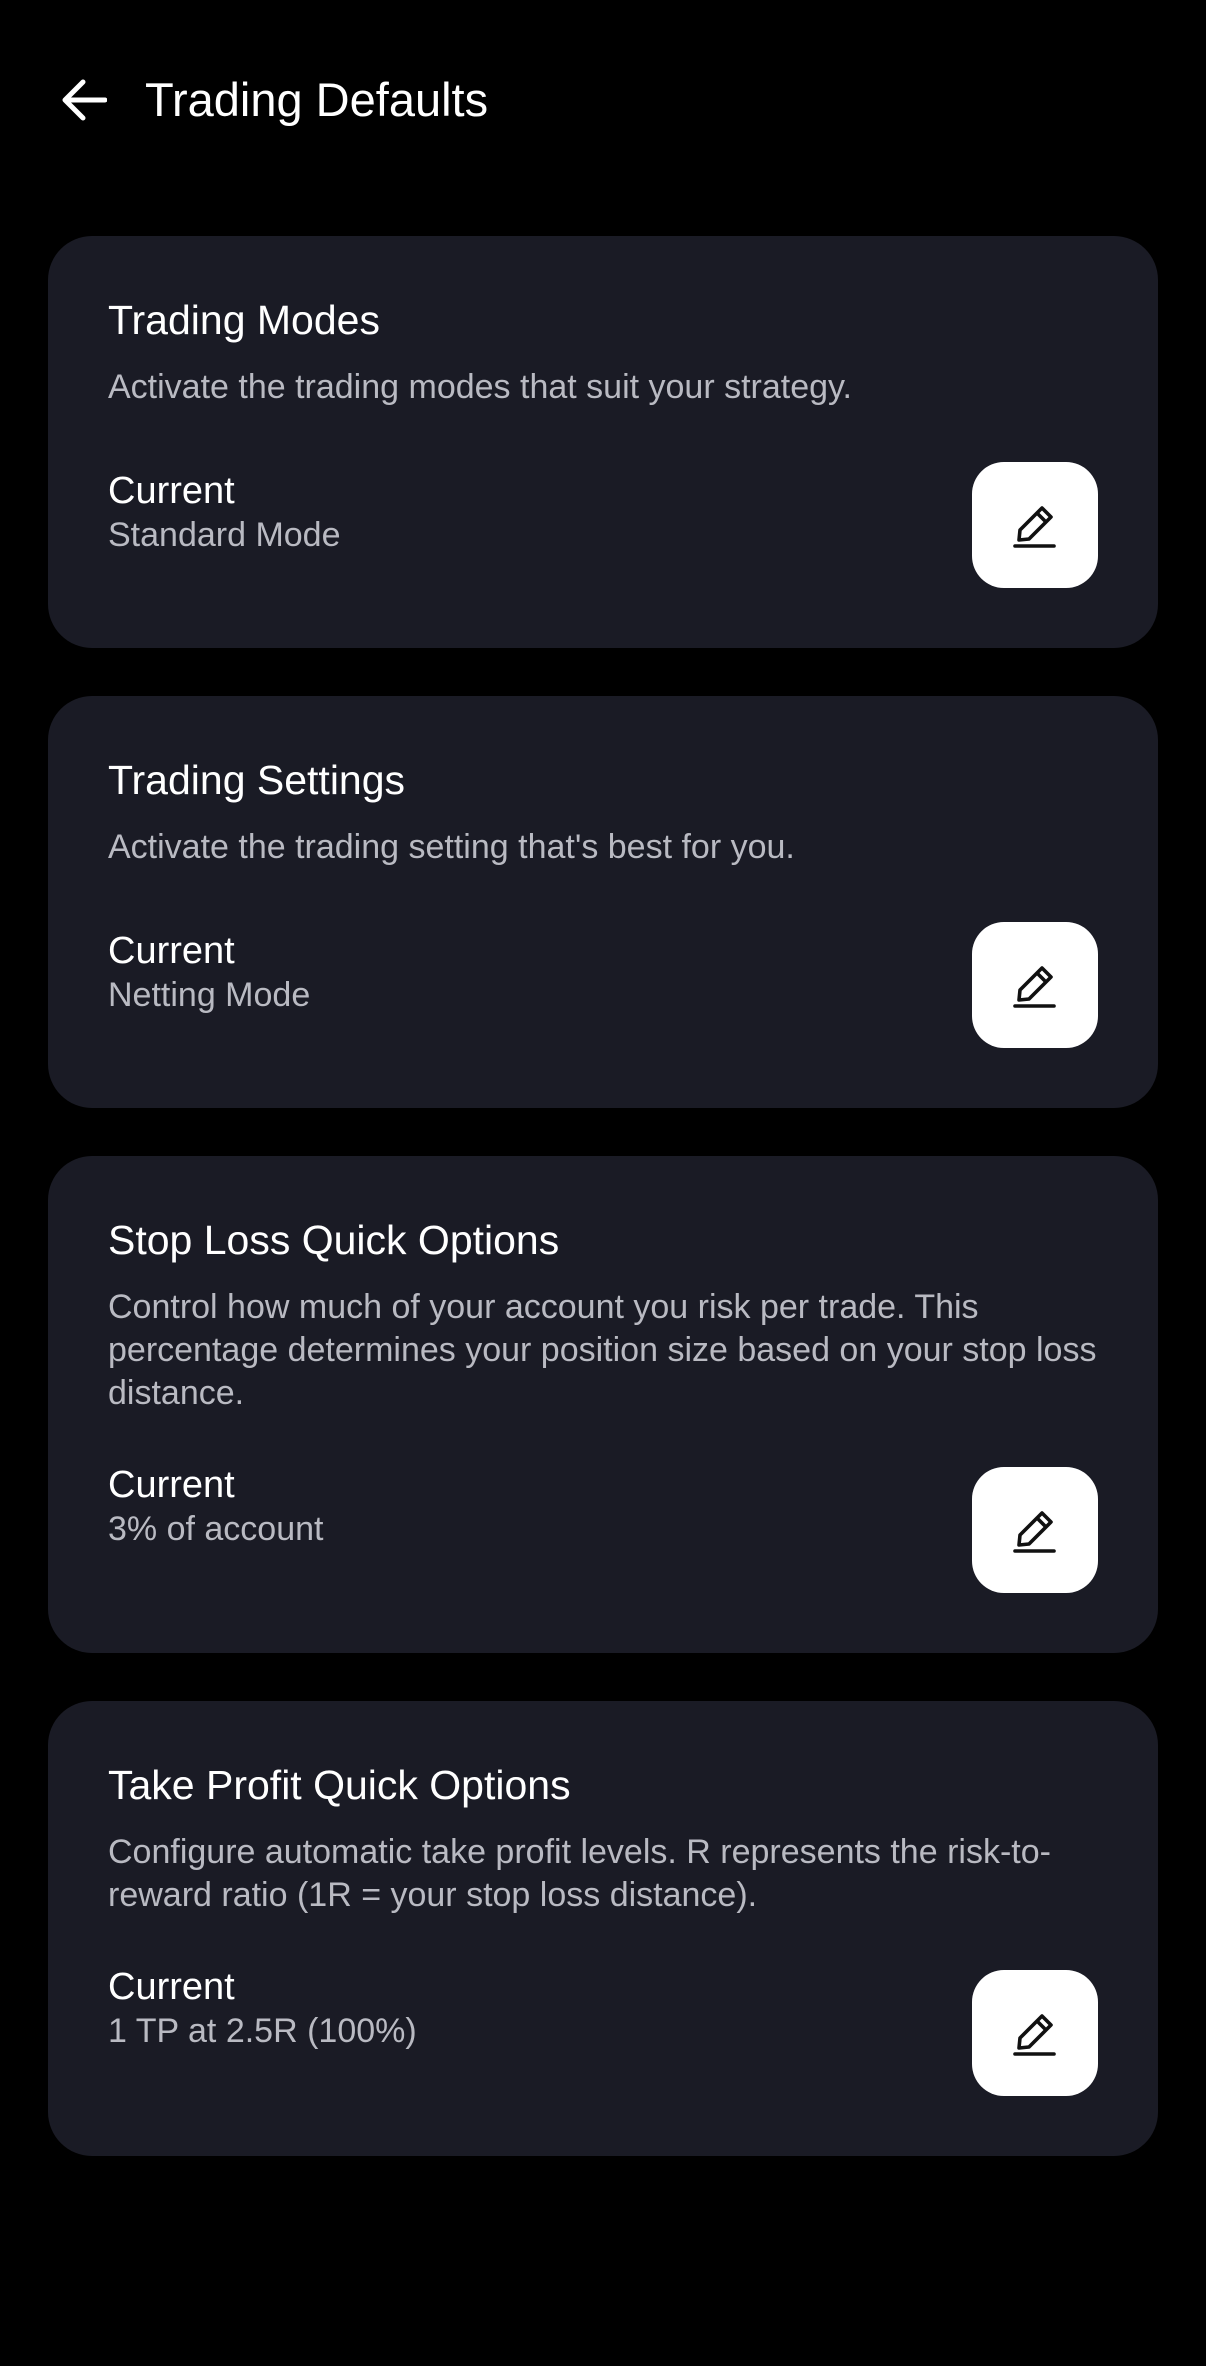 This screenshot has height=2366, width=1206. I want to click on edit-stop-loss-button, so click(1035, 1530).